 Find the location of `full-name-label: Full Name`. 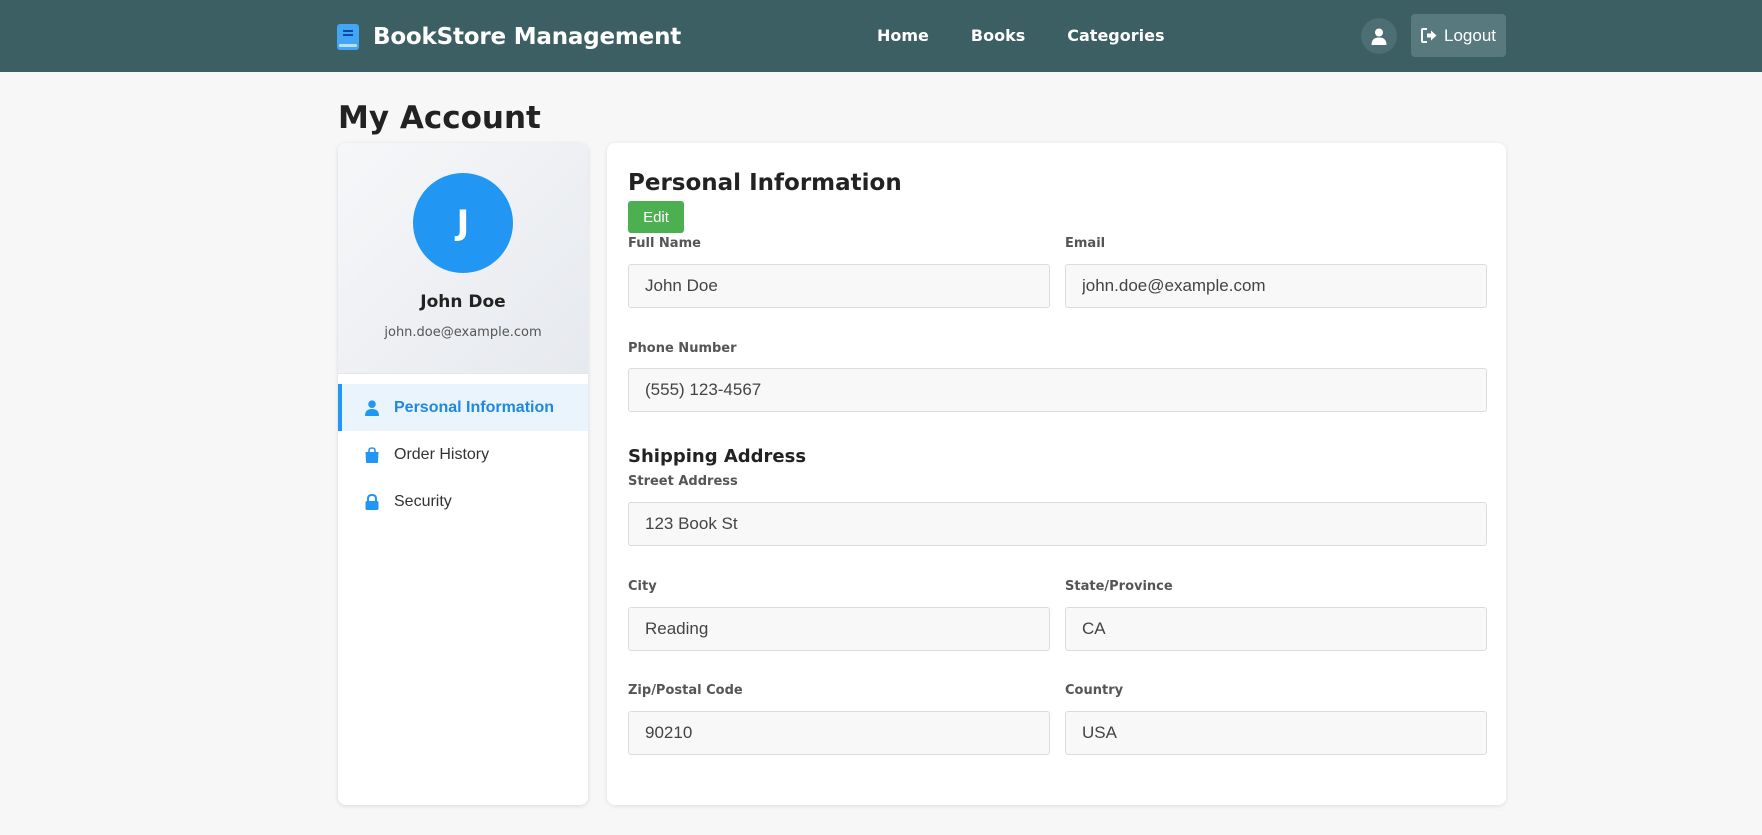

full-name-label: Full Name is located at coordinates (664, 243).